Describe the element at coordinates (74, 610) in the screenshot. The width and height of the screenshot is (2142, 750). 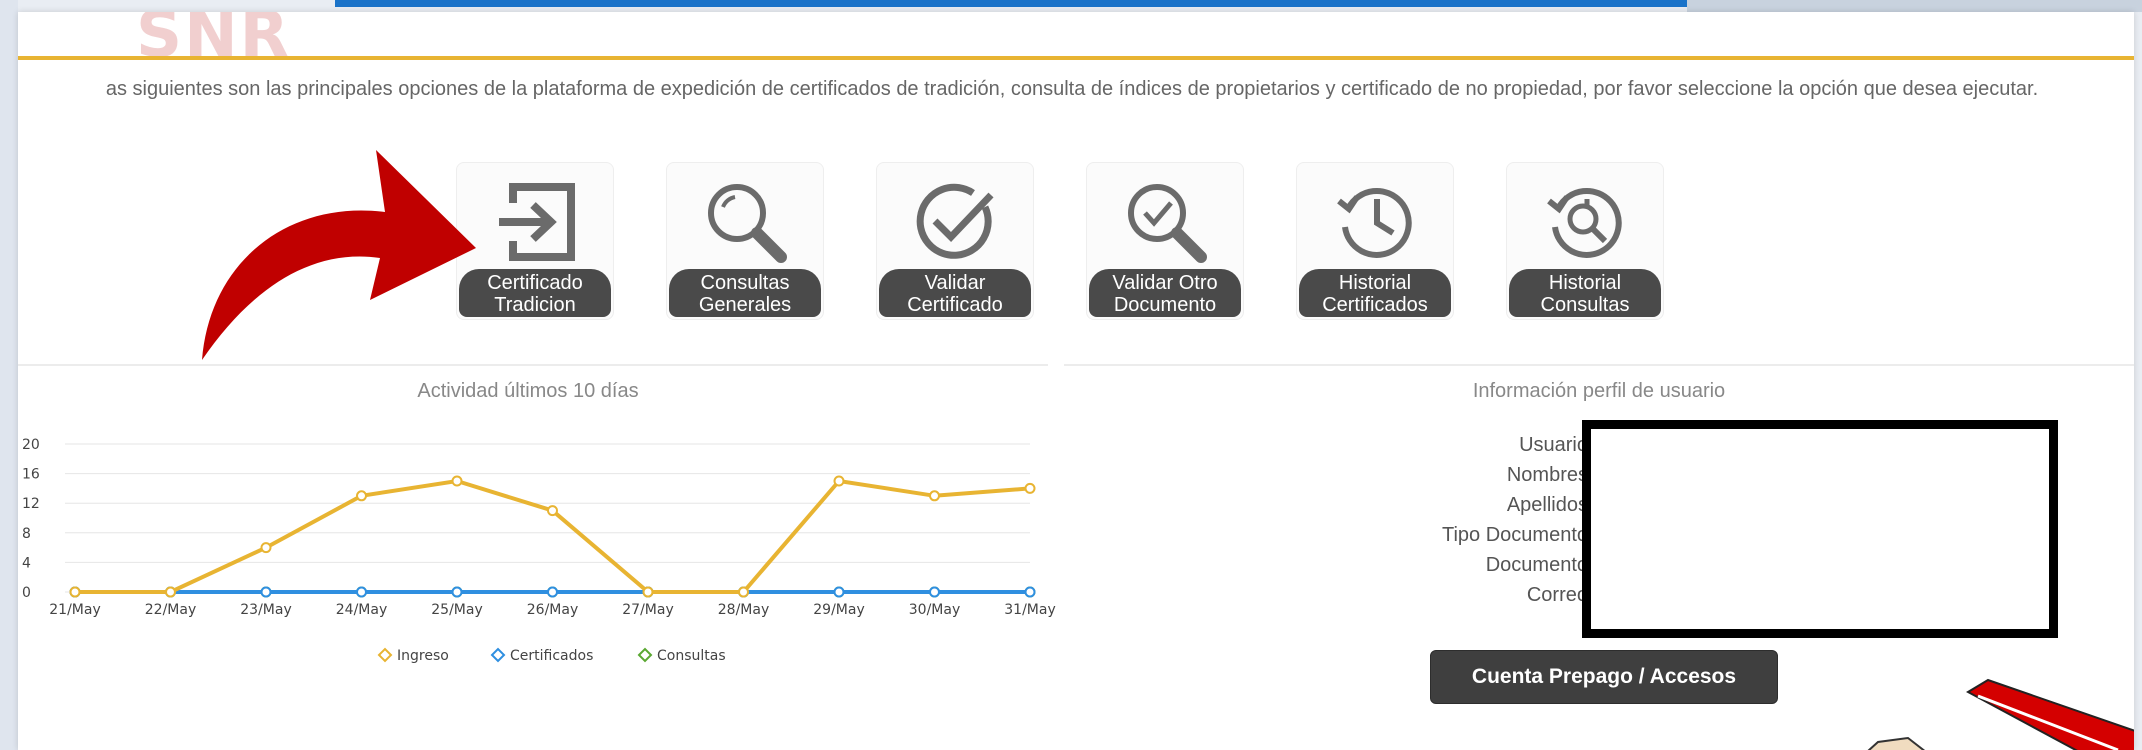
I see `x-tick-label: 21/May` at that location.